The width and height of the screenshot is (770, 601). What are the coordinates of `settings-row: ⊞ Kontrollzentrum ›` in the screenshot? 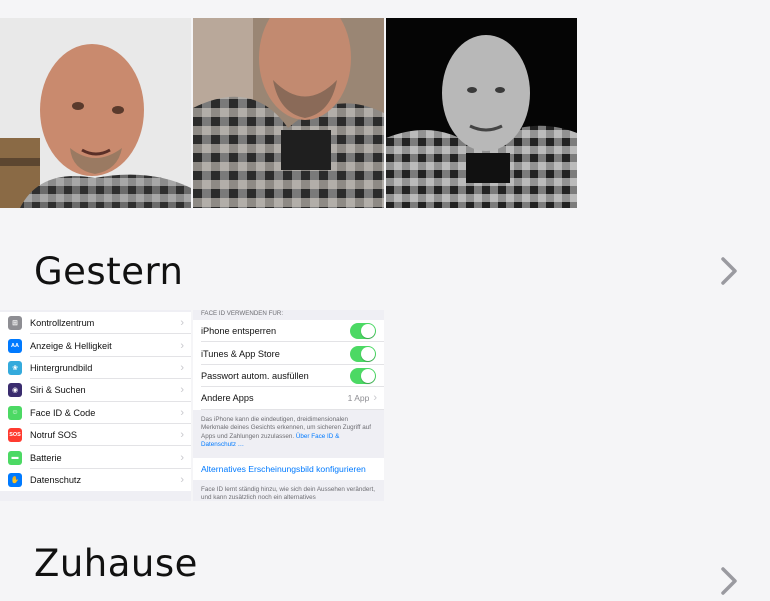 It's located at (95, 323).